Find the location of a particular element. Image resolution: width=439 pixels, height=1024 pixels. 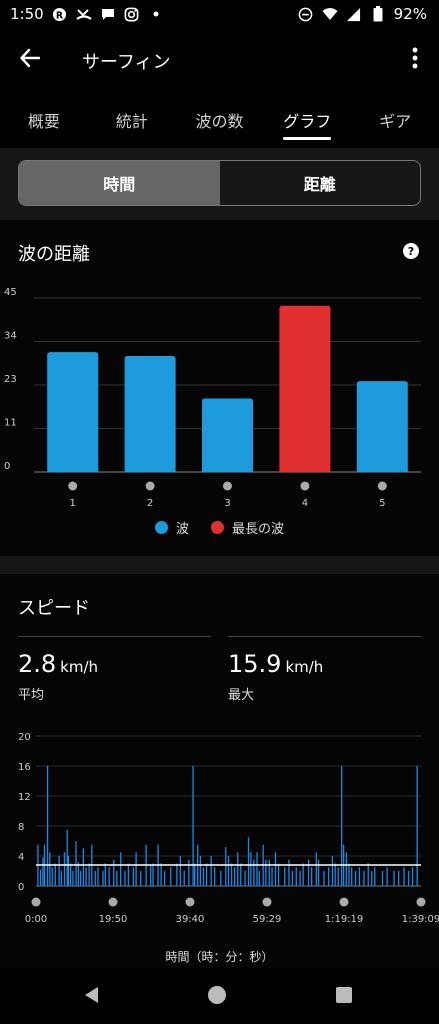

nav-back-button is located at coordinates (91, 997).